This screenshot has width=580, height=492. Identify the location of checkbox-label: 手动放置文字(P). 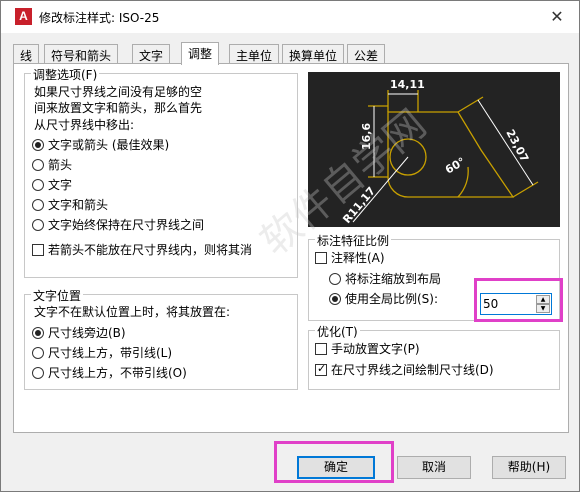
(375, 349).